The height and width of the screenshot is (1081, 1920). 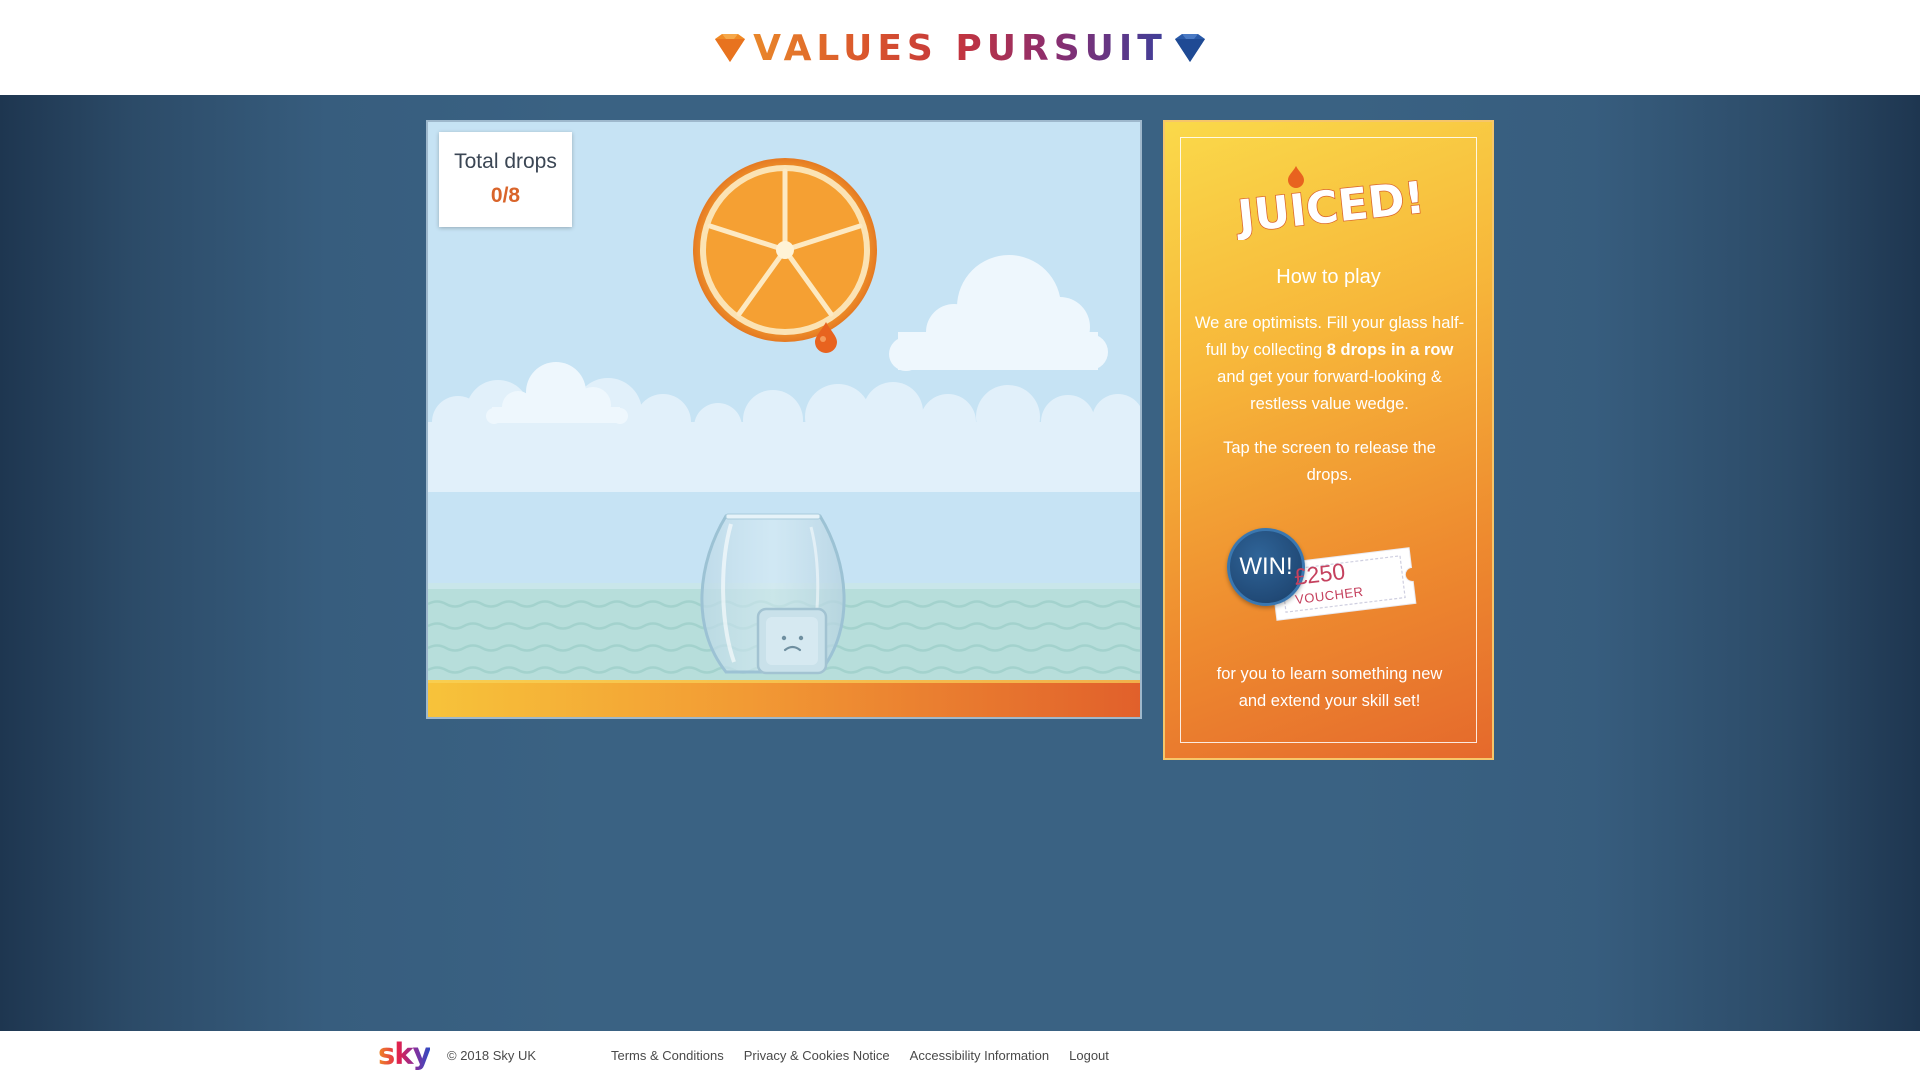 I want to click on prize-badge: WIN! £250 VOUCHER, so click(x=1327, y=583).